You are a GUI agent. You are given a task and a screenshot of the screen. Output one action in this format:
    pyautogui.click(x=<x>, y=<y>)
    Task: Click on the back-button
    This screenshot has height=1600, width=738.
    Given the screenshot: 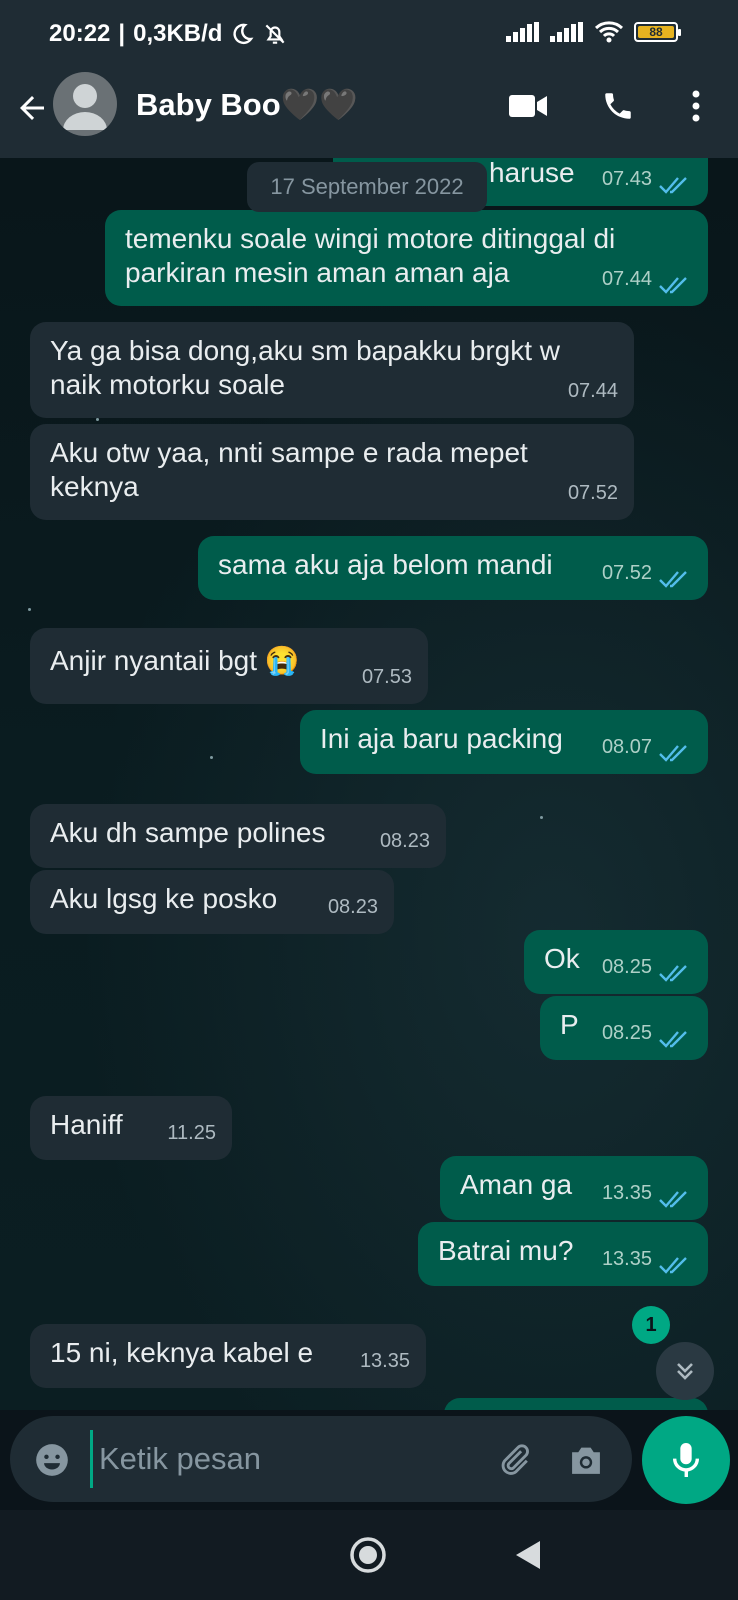 What is the action you would take?
    pyautogui.click(x=528, y=1555)
    